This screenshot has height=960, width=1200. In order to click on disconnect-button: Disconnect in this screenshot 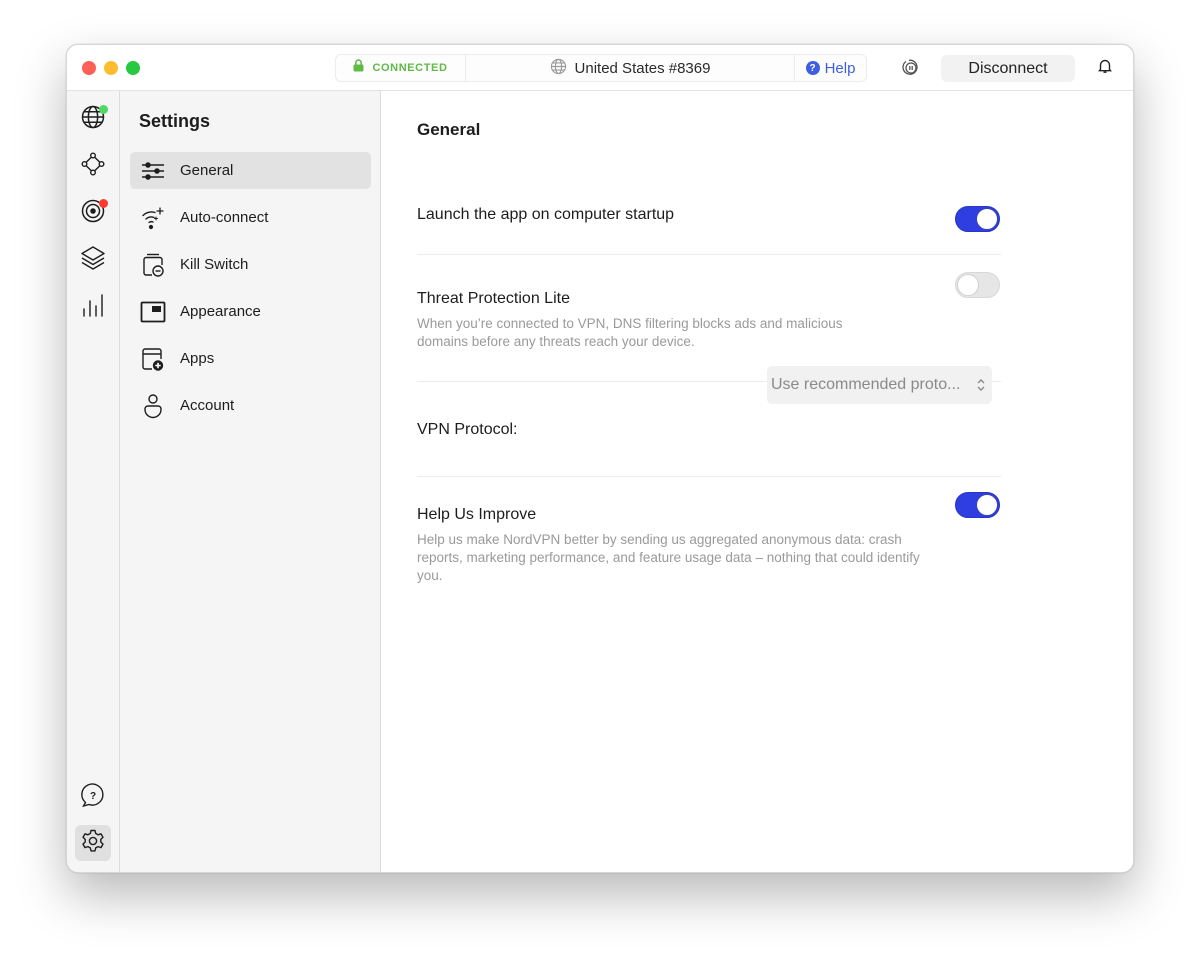, I will do `click(1008, 68)`.